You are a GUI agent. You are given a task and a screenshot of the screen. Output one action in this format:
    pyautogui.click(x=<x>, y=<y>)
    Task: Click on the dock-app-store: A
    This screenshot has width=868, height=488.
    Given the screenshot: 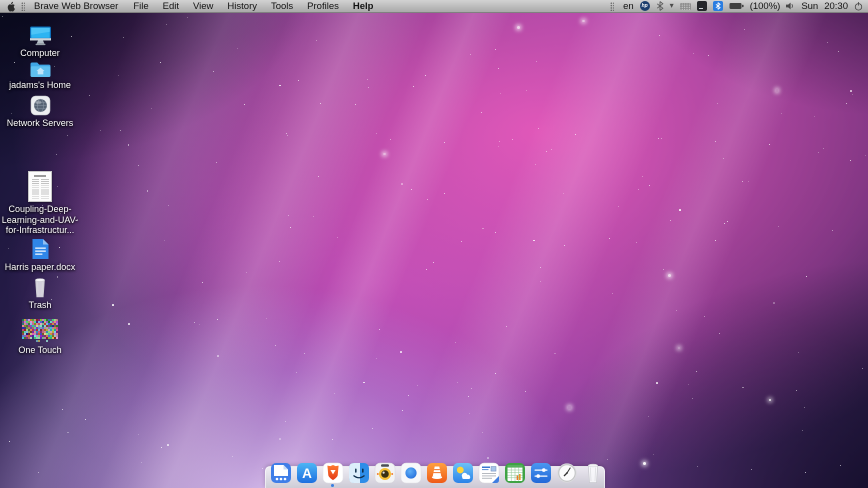 What is the action you would take?
    pyautogui.click(x=307, y=473)
    